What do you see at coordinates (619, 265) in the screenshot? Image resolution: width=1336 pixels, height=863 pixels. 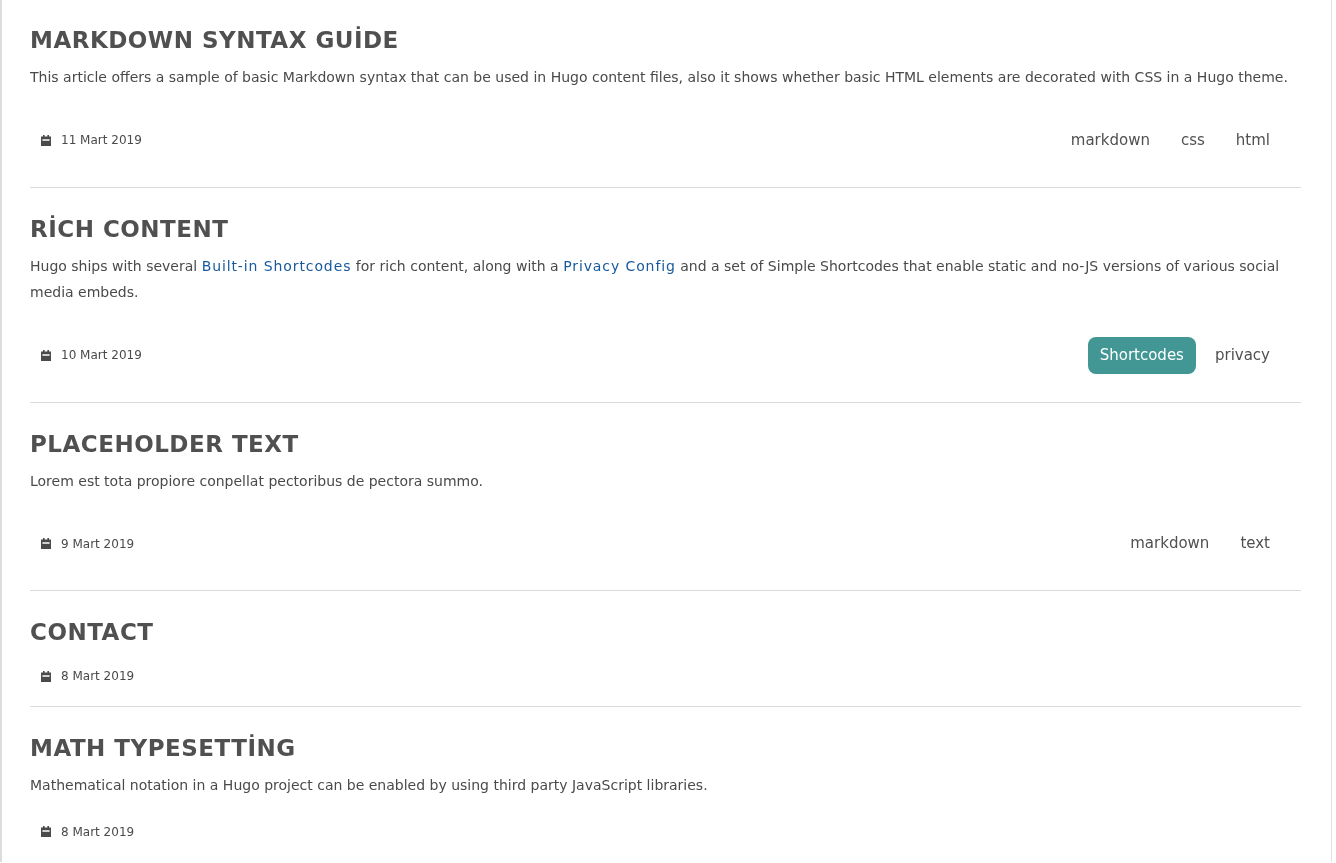 I see `summary-link: Privacy Config` at bounding box center [619, 265].